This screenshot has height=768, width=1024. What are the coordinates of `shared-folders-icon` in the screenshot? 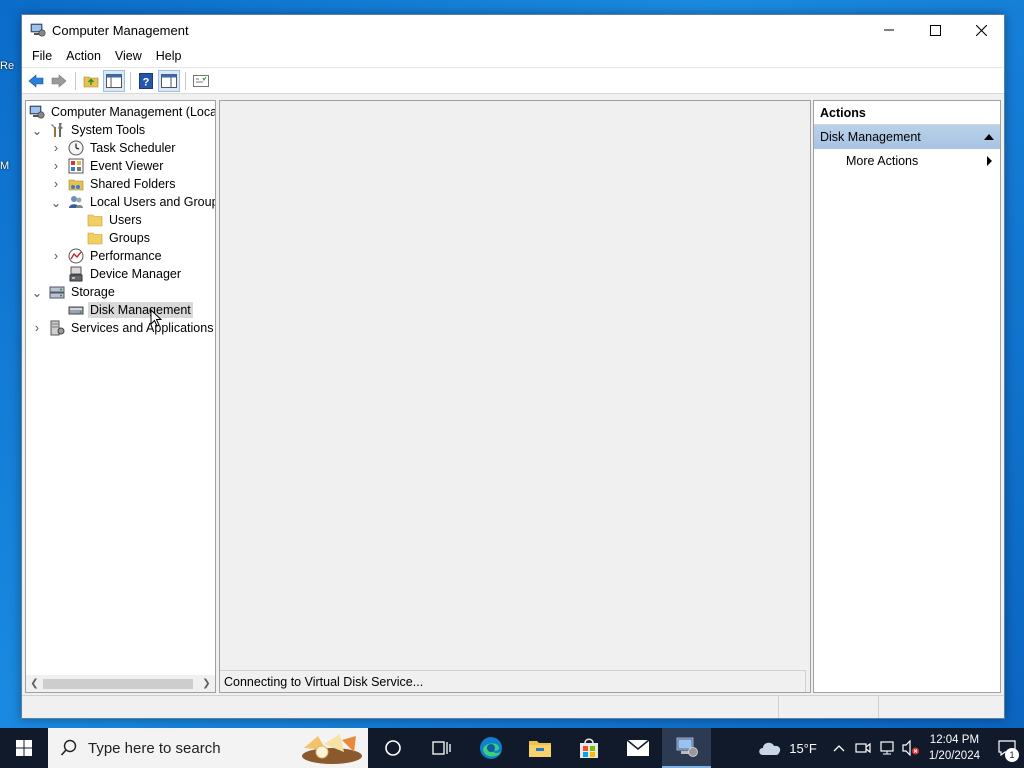 It's located at (76, 185).